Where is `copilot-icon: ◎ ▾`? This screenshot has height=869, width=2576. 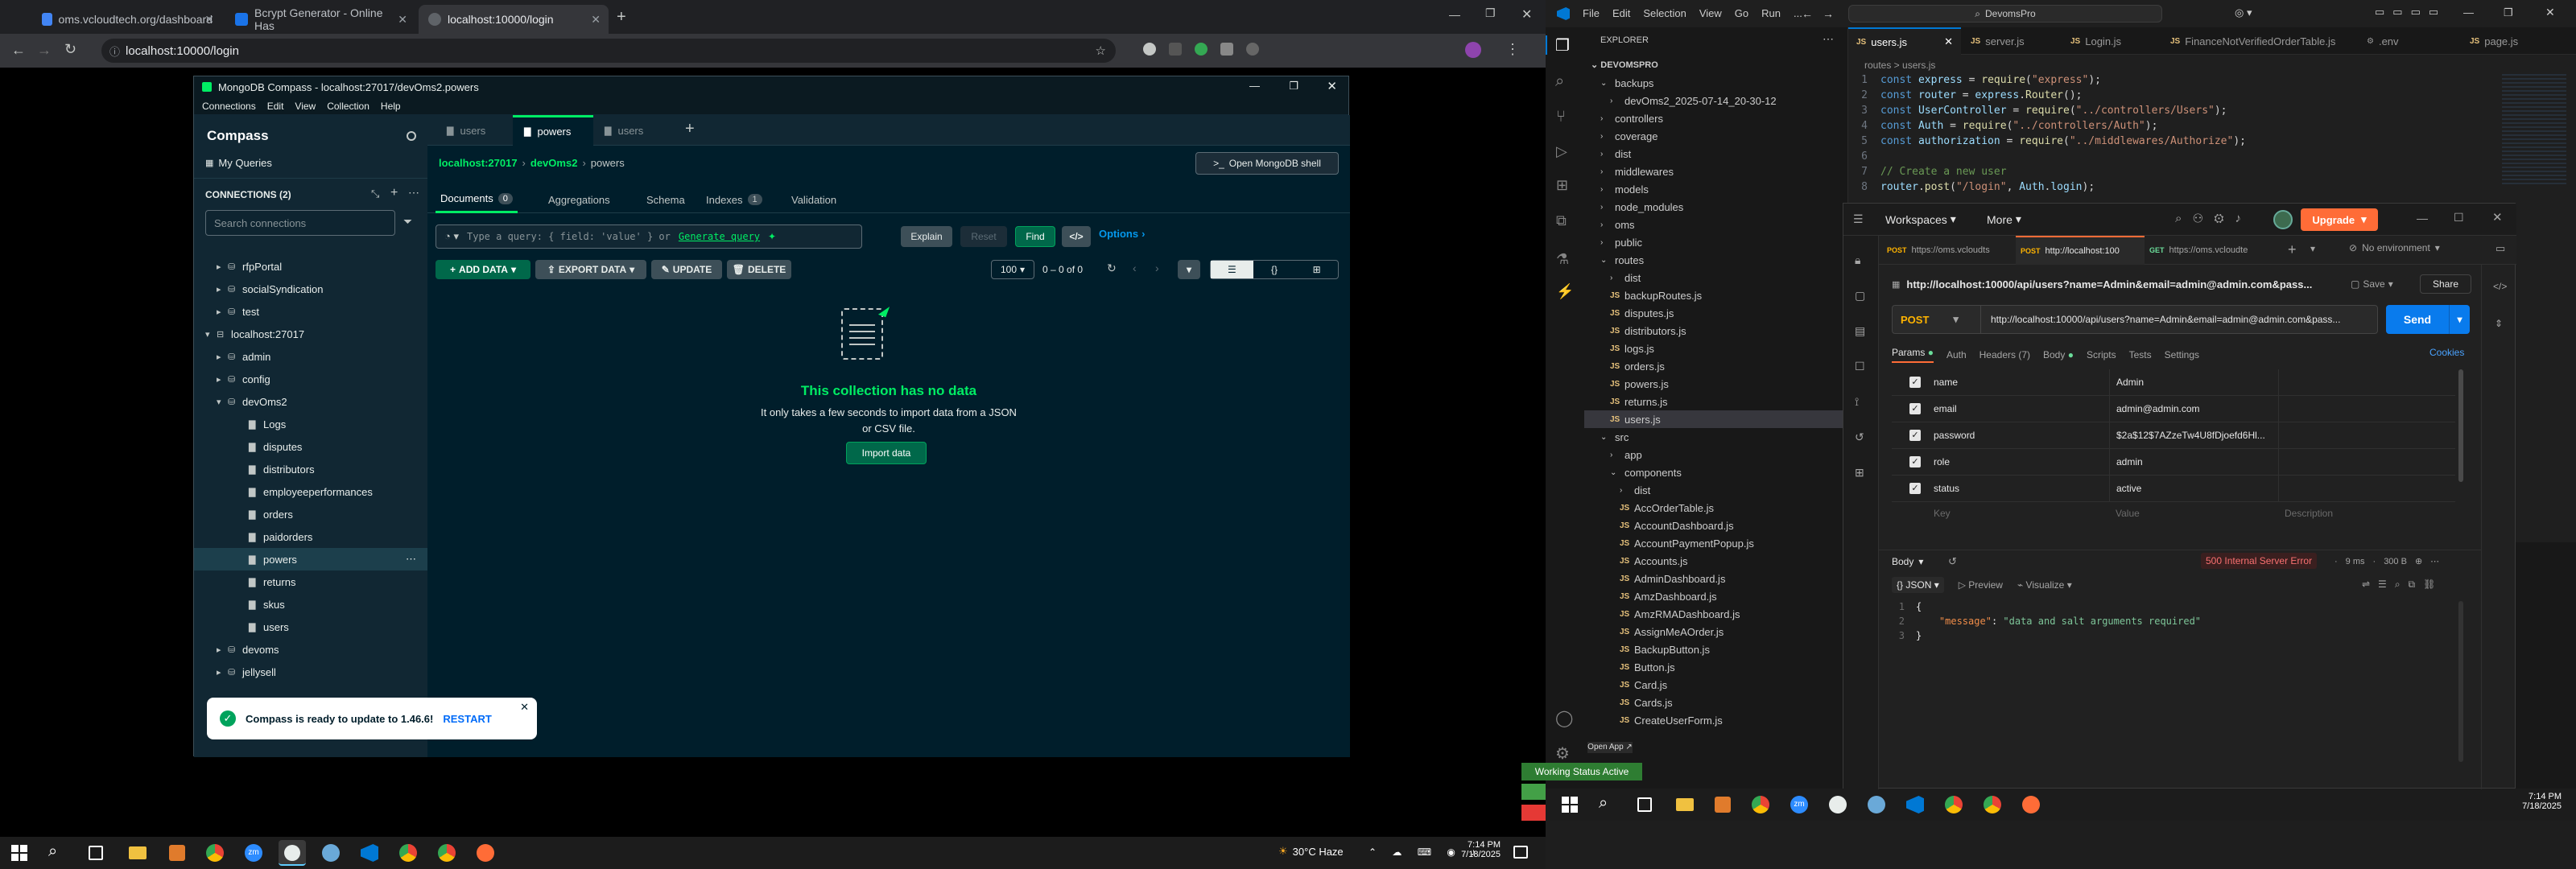 copilot-icon: ◎ ▾ is located at coordinates (2243, 12).